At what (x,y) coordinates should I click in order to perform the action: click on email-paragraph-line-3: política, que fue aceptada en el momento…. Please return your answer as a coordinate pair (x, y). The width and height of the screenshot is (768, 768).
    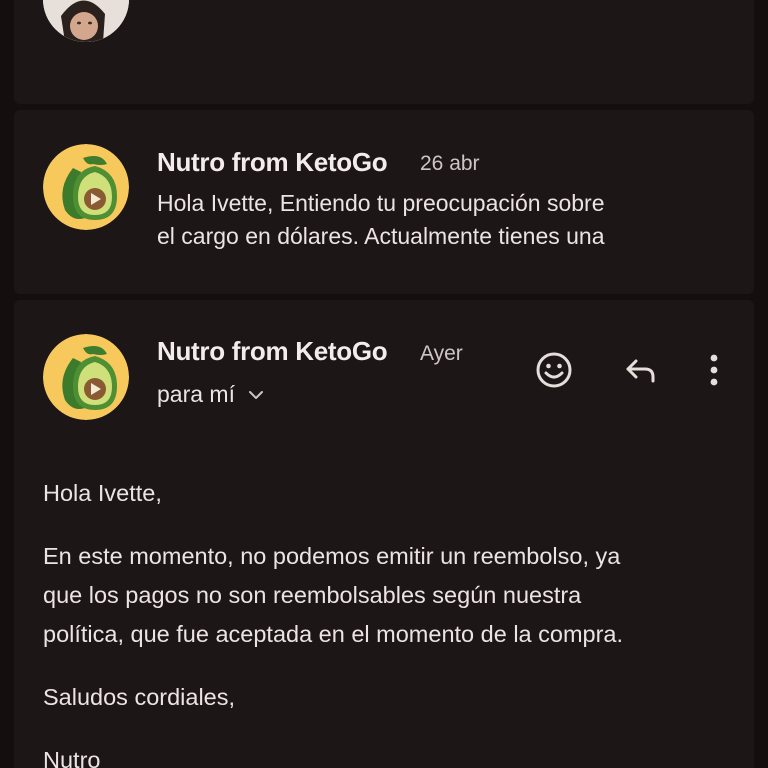
    Looking at the image, I should click on (333, 634).